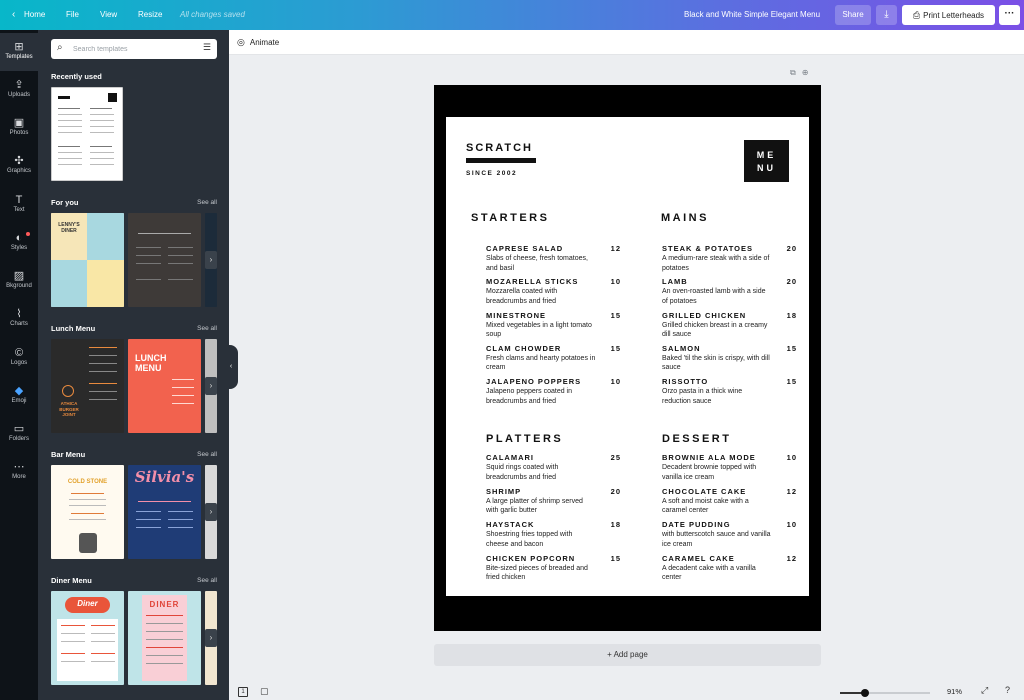 The width and height of the screenshot is (1024, 700). I want to click on template-thumb-diner-1: Diner, so click(87, 638).